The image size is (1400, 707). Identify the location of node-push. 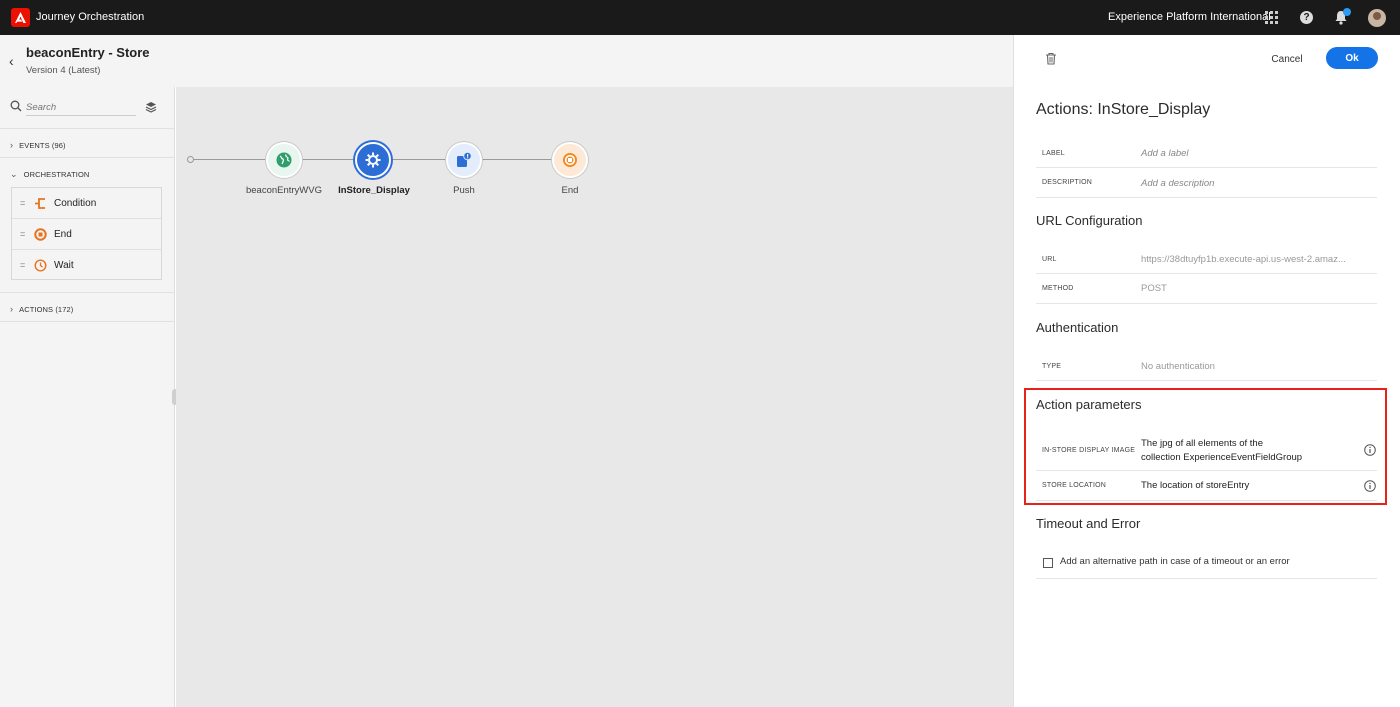
(464, 160).